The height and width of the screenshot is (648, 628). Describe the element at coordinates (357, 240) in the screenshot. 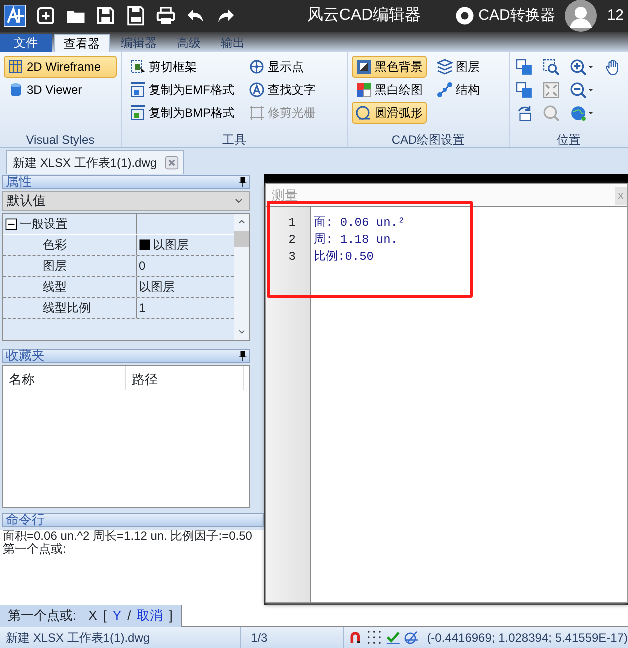

I see `measurement-text: 周: 1.18 un.` at that location.